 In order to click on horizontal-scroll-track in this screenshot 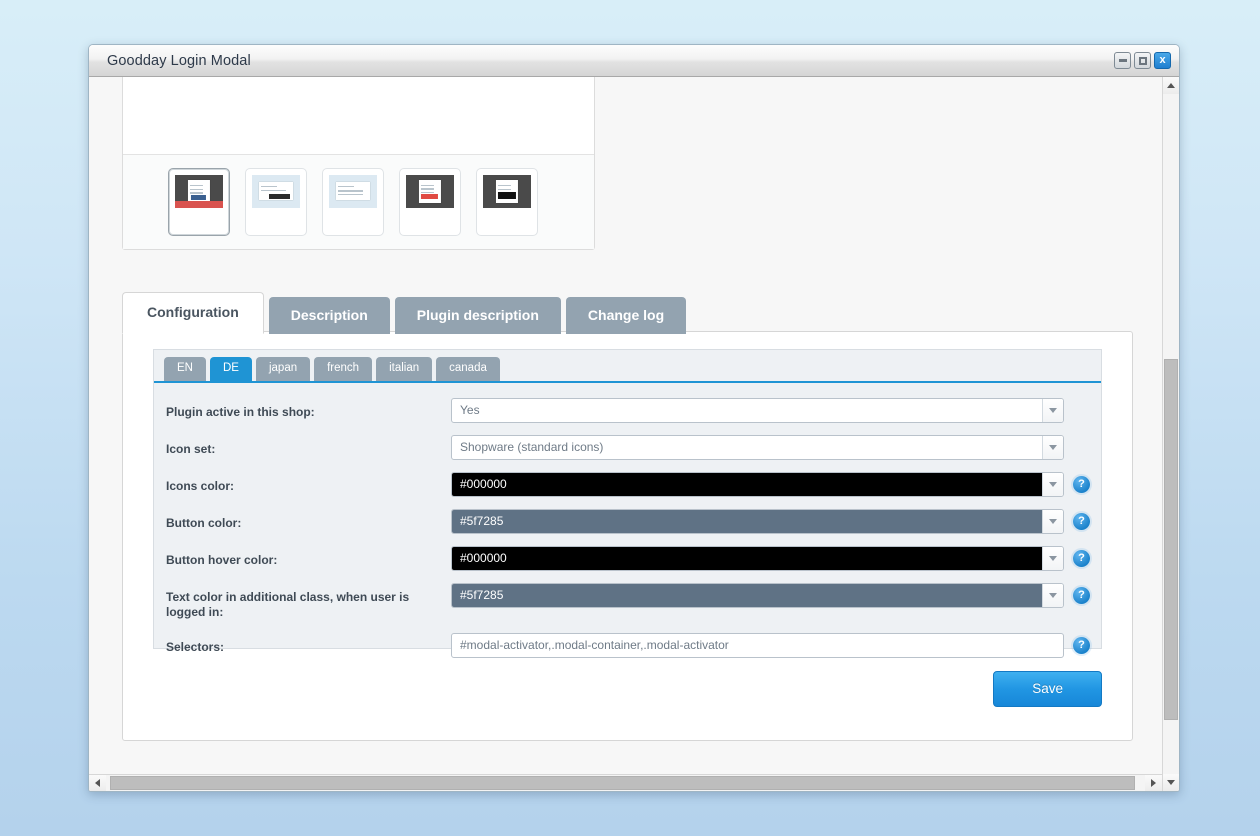, I will do `click(625, 783)`.